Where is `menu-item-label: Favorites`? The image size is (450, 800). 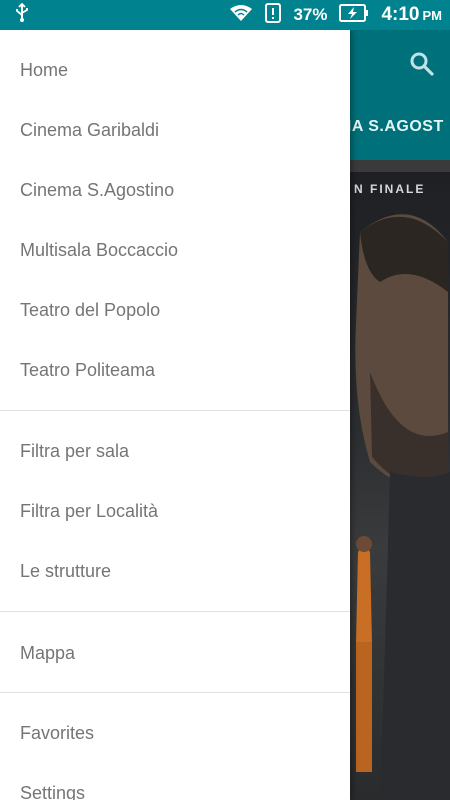 menu-item-label: Favorites is located at coordinates (57, 732).